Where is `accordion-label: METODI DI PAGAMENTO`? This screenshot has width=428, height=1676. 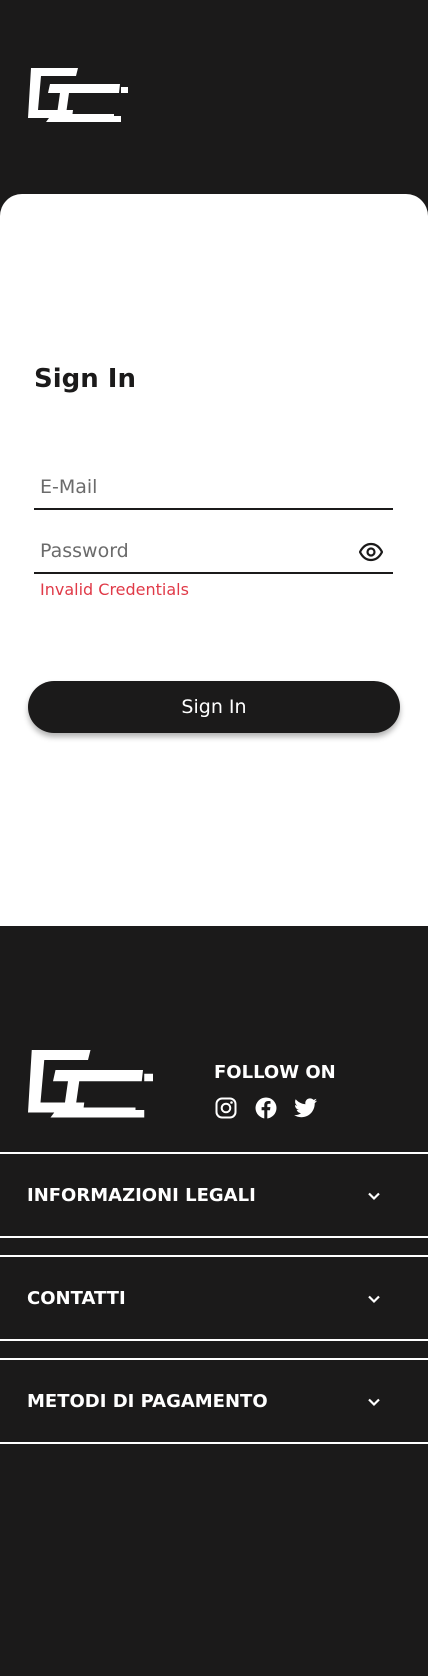 accordion-label: METODI DI PAGAMENTO is located at coordinates (147, 1401).